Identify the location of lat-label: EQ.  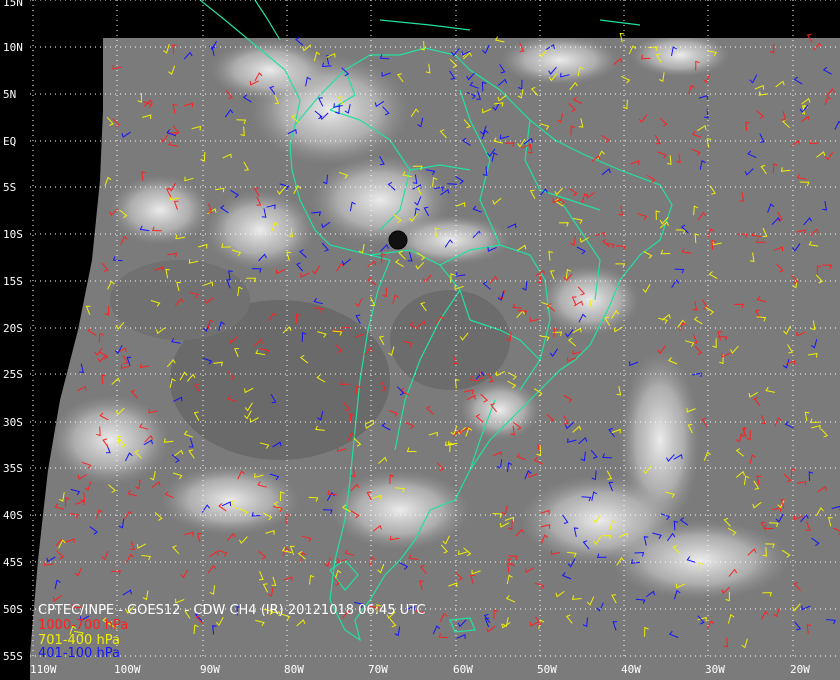
(9, 141).